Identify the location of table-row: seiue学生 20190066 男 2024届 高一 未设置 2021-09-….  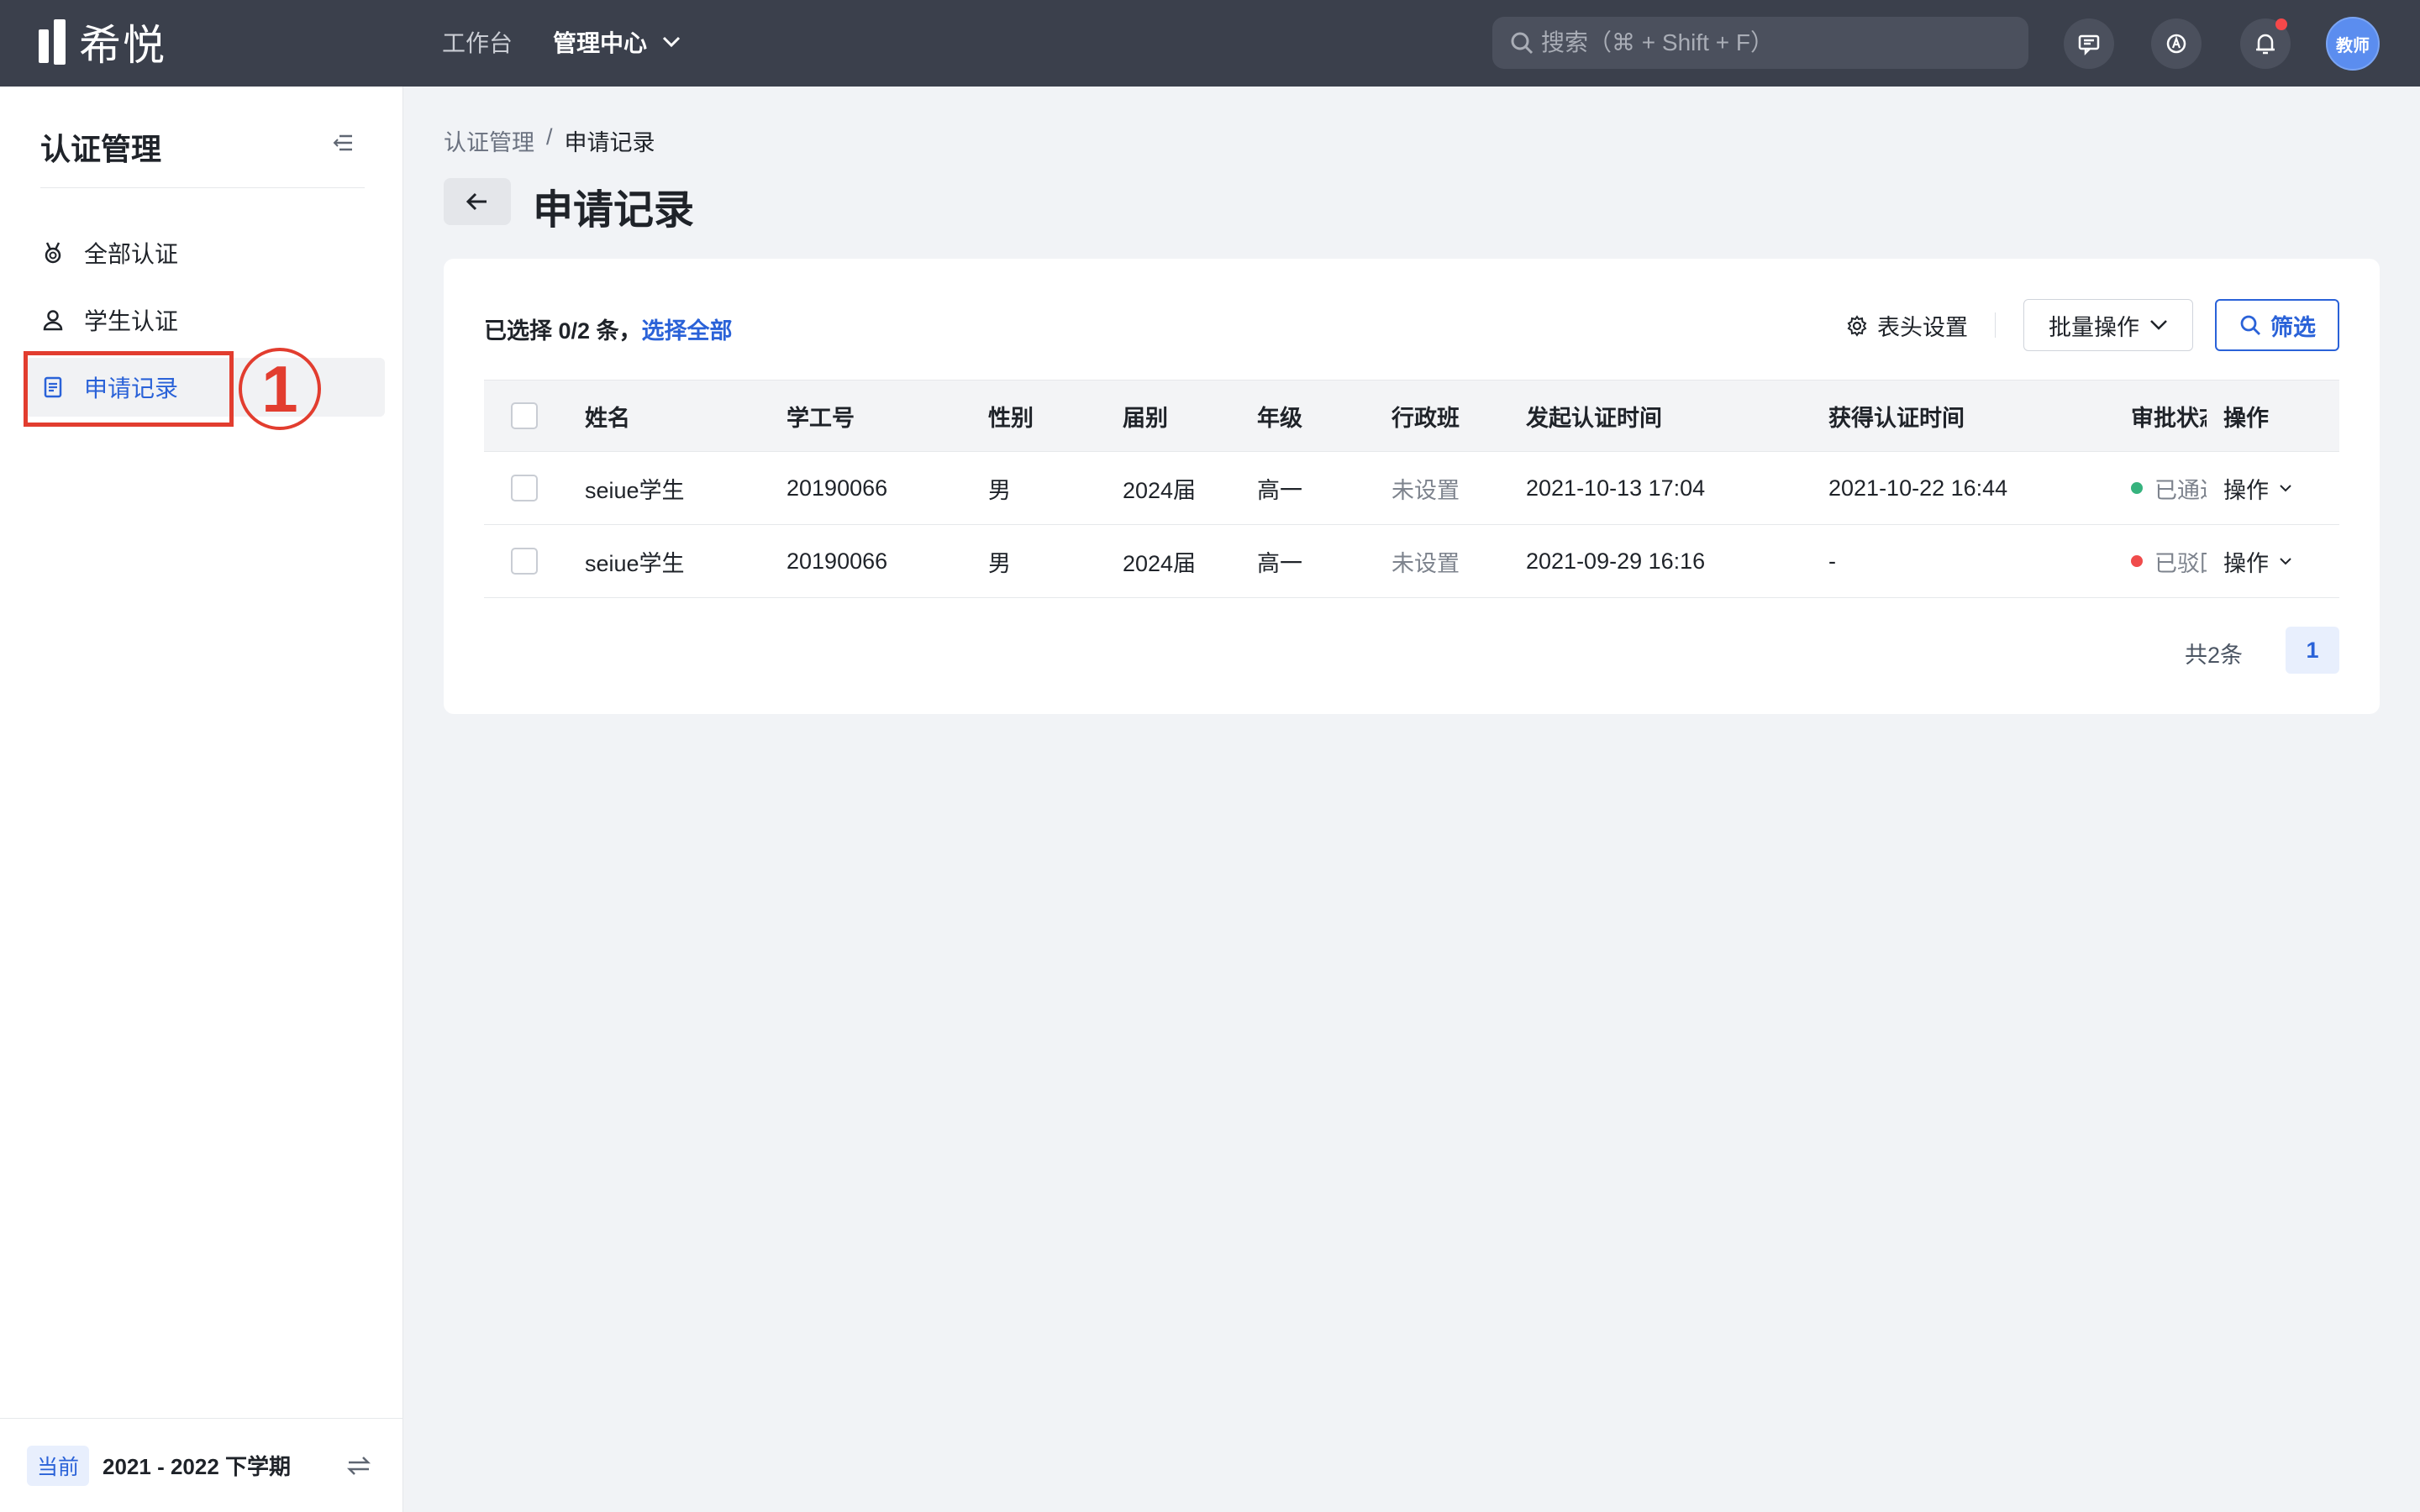
(1411, 561).